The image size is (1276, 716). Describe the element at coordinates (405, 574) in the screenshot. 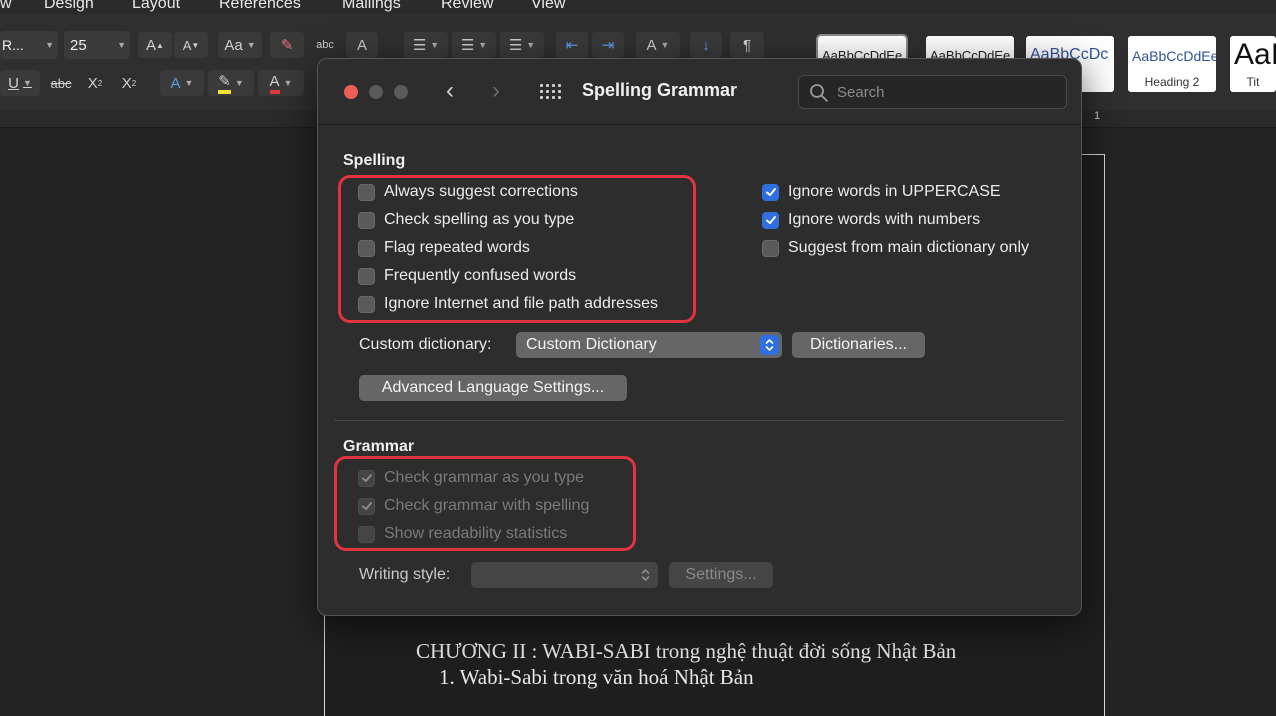

I see `writing-style-label: Writing style:` at that location.